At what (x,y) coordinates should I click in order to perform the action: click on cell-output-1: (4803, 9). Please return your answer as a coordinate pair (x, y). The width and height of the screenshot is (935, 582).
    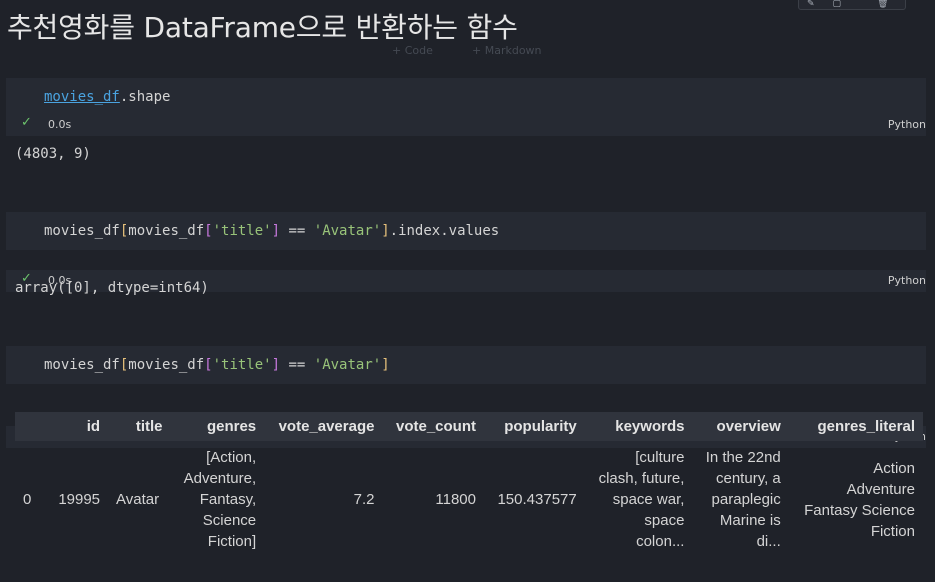
    Looking at the image, I should click on (53, 154).